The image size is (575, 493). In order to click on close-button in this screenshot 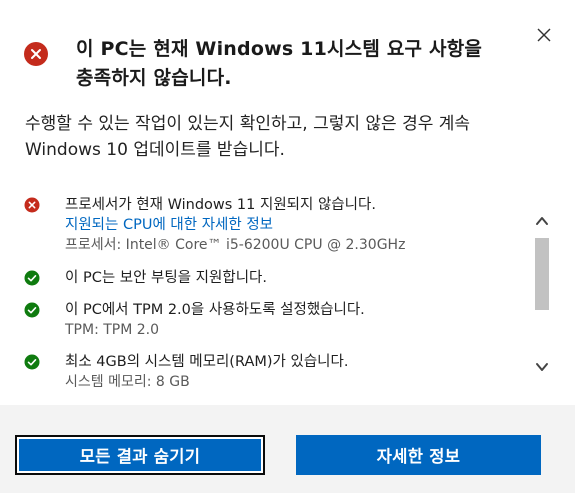, I will do `click(544, 35)`.